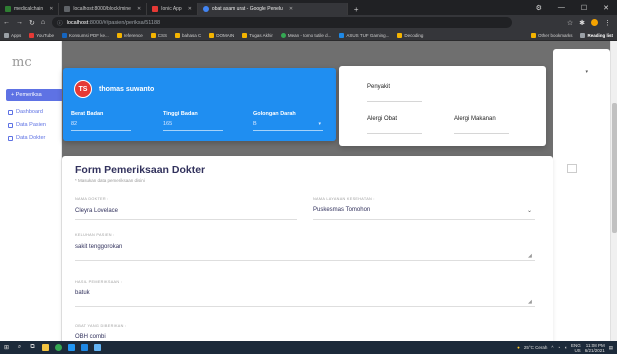 The width and height of the screenshot is (617, 354). I want to click on notifications-icon: ▤, so click(611, 348).